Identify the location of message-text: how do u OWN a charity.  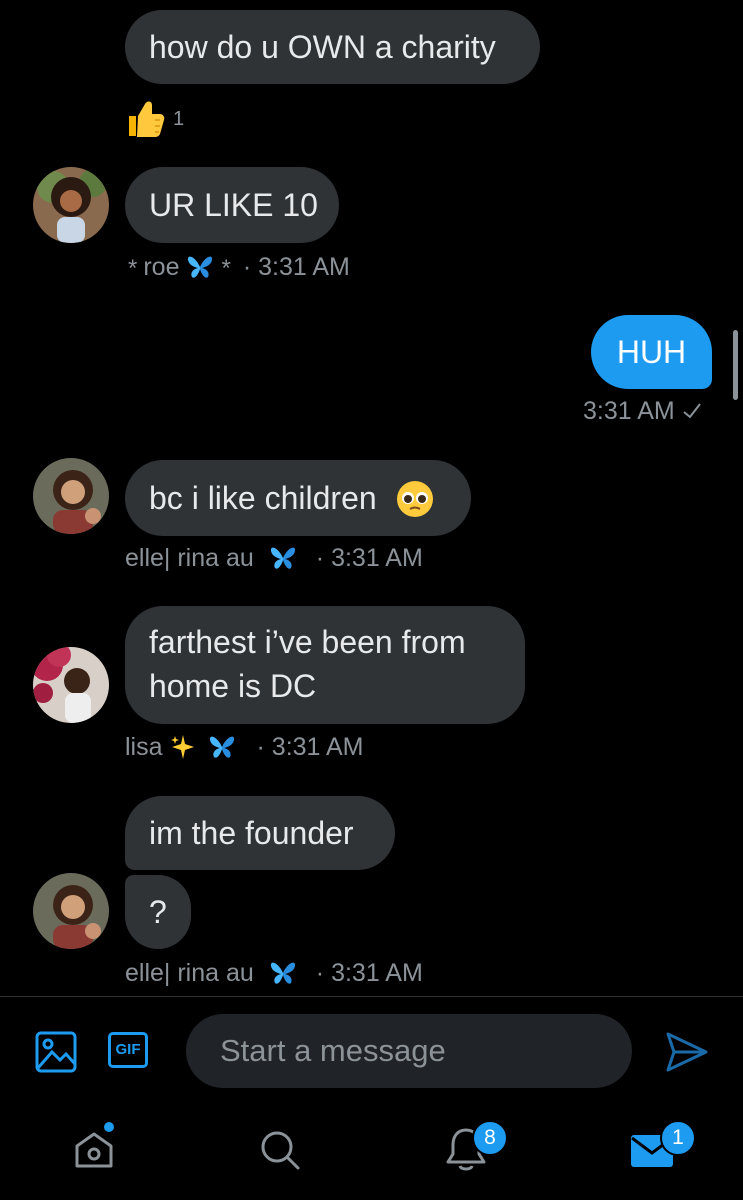
(322, 47).